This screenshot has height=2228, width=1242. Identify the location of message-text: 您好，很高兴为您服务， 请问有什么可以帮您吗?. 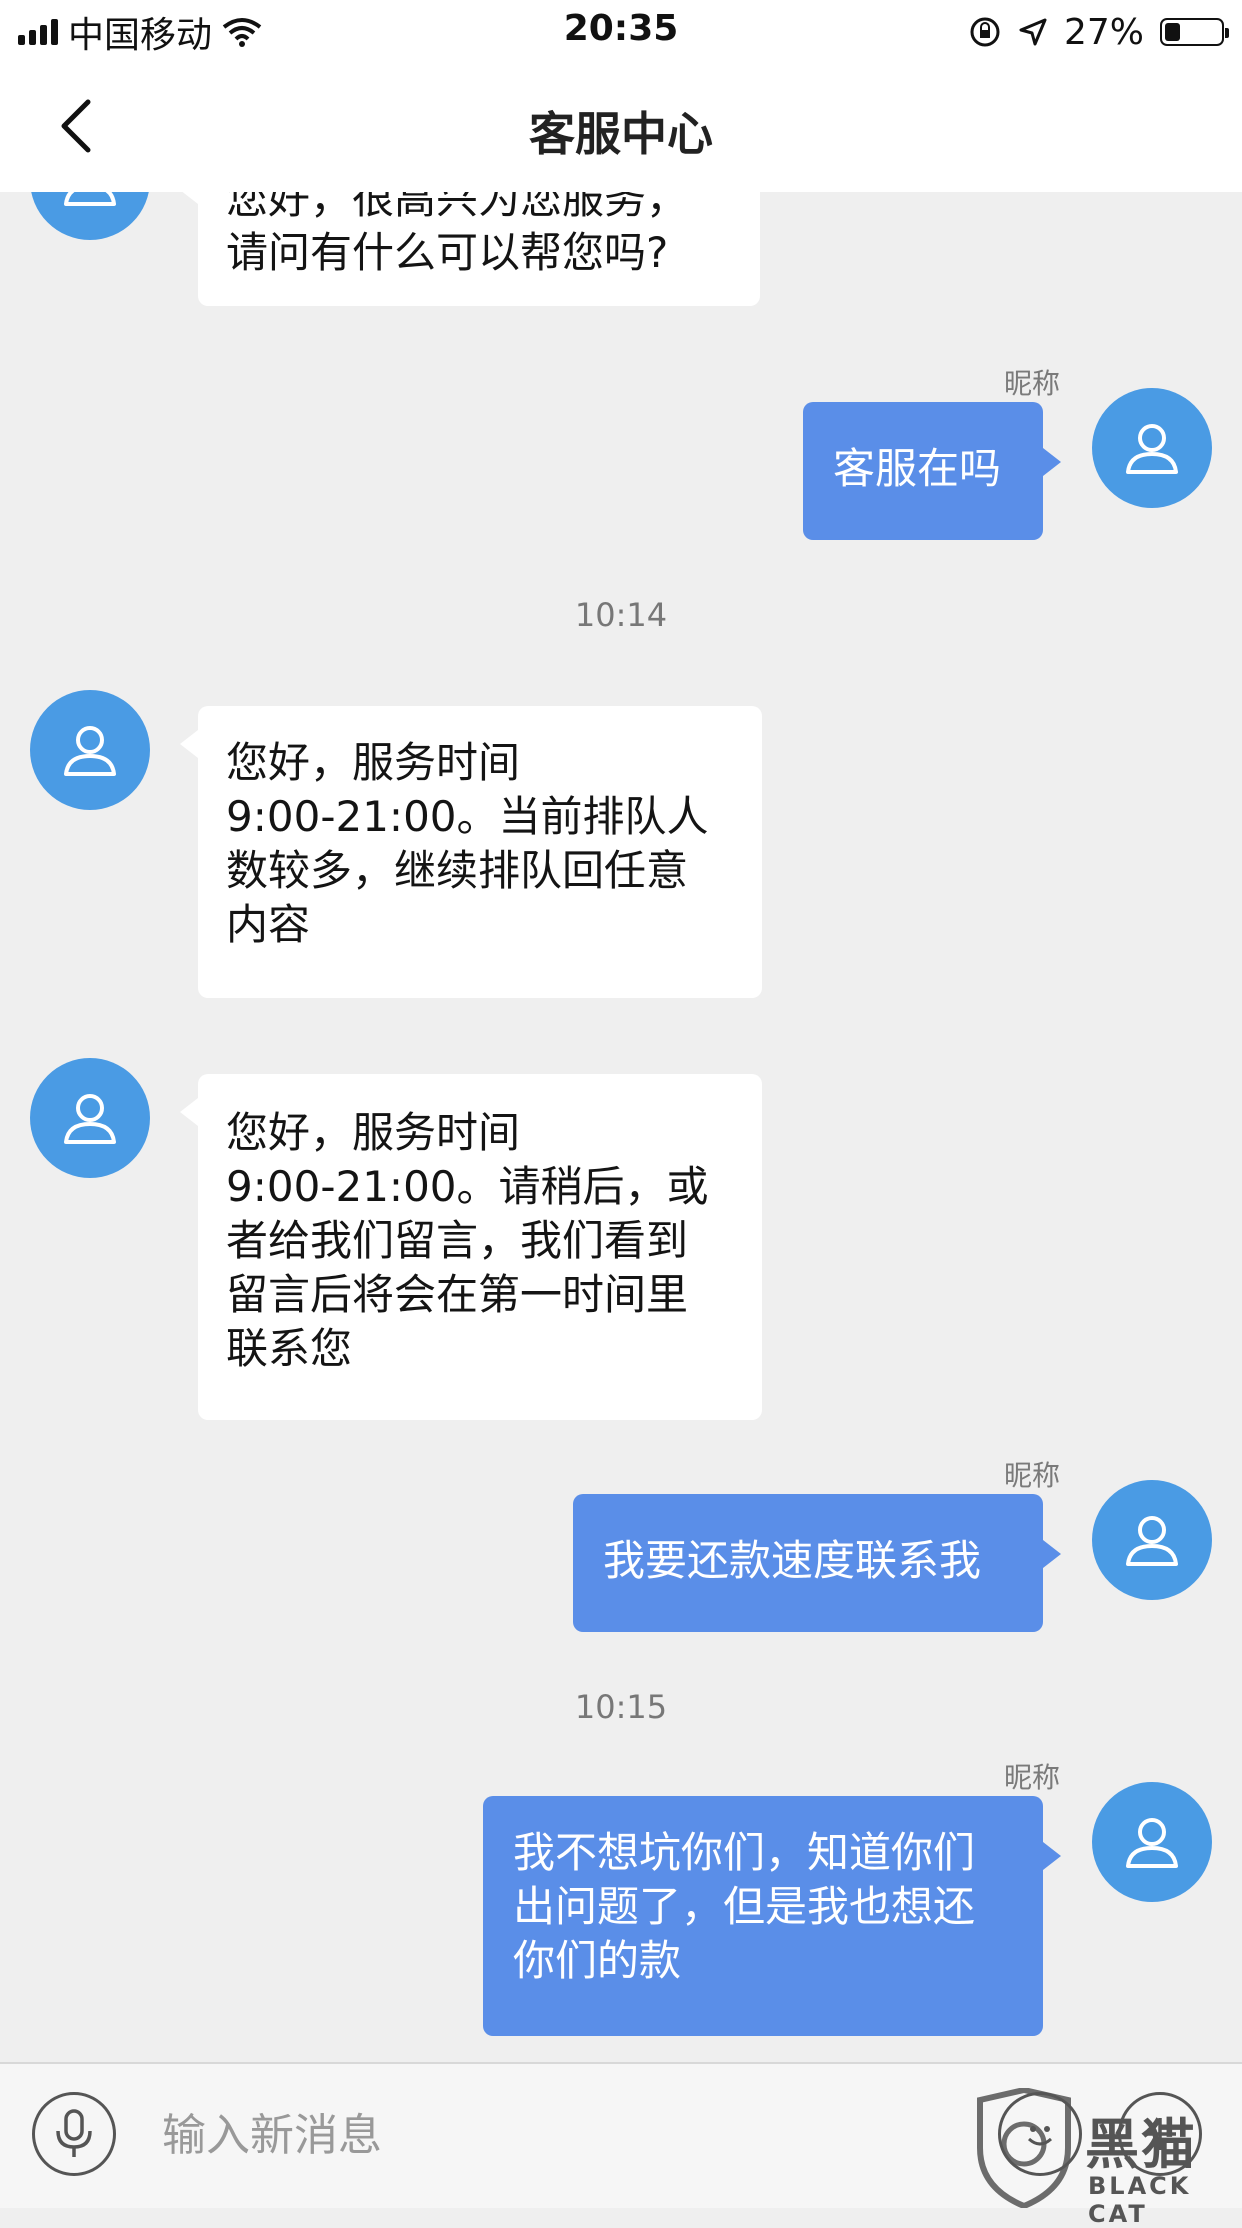
(457, 234).